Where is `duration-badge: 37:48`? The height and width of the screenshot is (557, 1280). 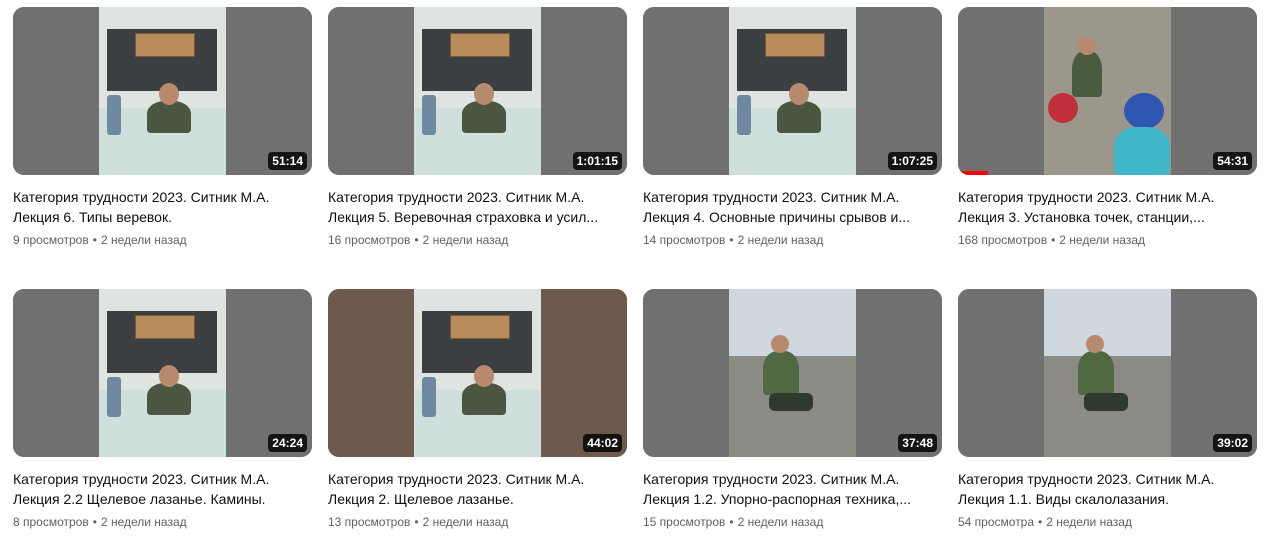
duration-badge: 37:48 is located at coordinates (917, 443).